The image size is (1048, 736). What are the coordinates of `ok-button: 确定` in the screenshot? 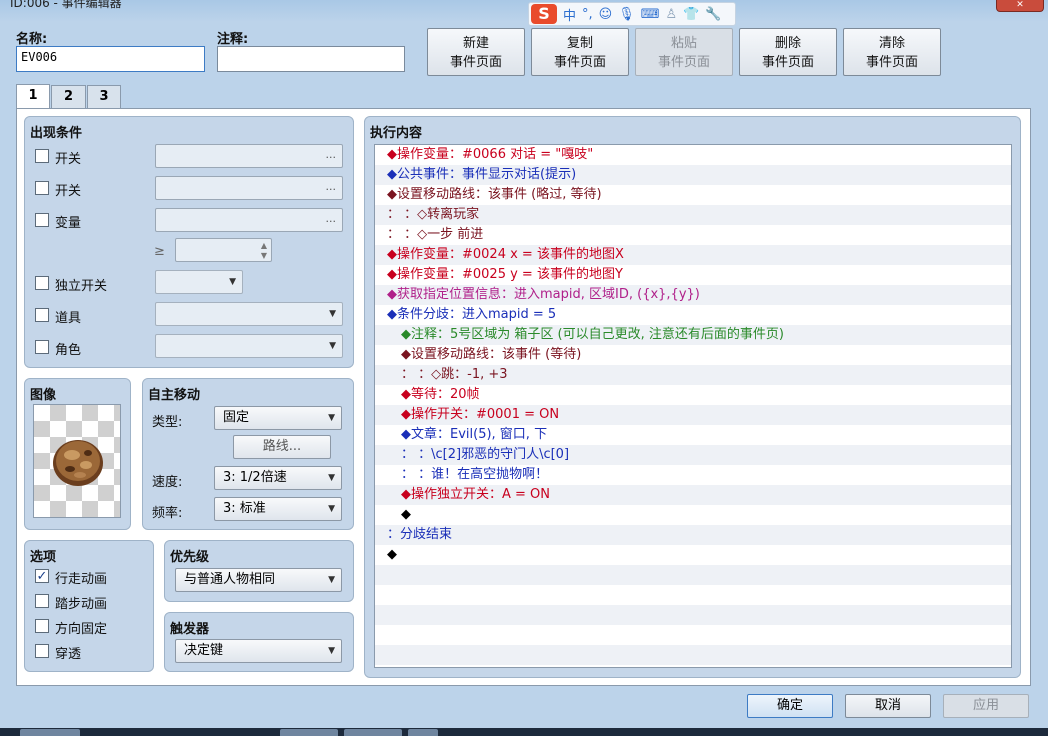 It's located at (790, 706).